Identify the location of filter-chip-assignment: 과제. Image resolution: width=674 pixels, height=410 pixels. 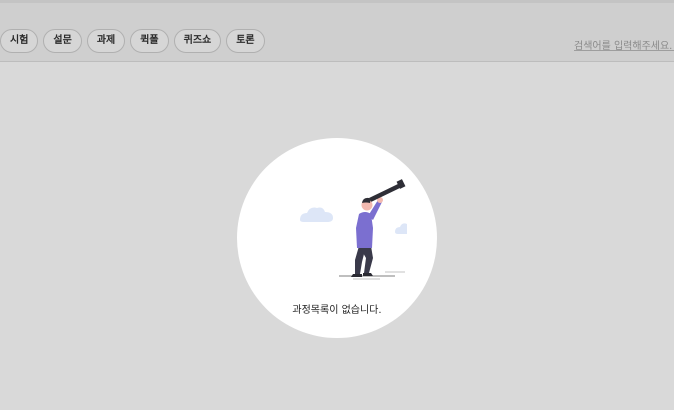
(106, 41).